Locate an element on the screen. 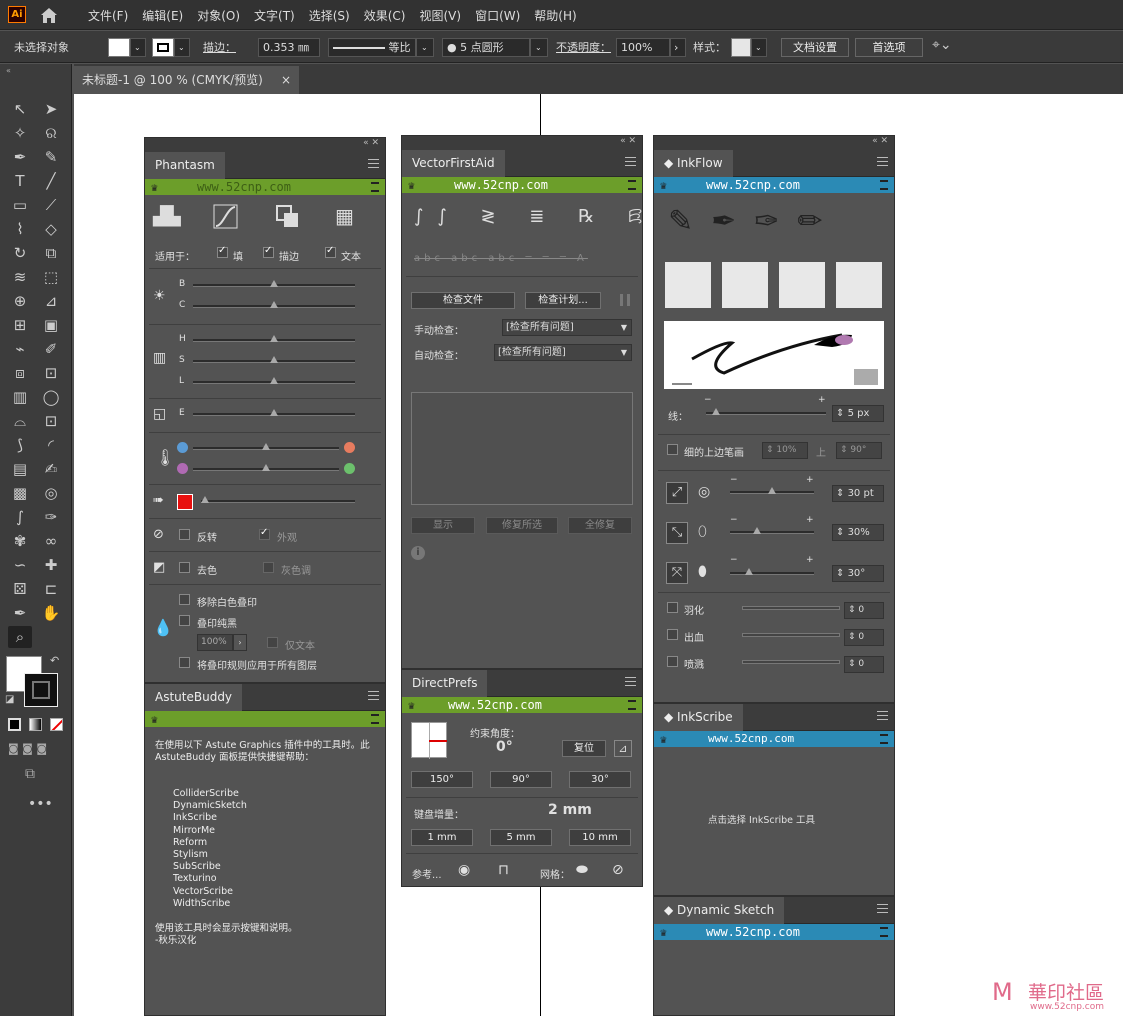 Image resolution: width=1123 pixels, height=1016 pixels. mesh-icon: ⊞ is located at coordinates (20, 325).